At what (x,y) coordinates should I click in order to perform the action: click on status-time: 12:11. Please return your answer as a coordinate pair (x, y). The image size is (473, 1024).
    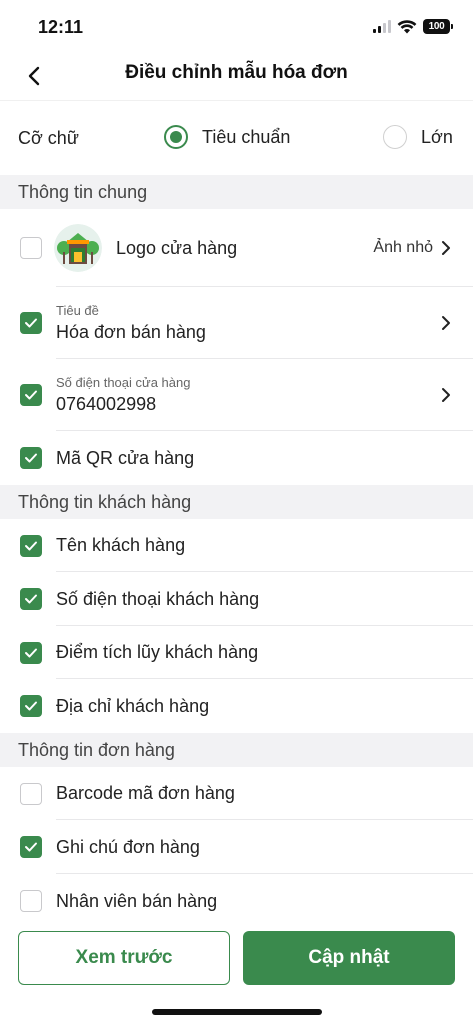
    Looking at the image, I should click on (61, 27).